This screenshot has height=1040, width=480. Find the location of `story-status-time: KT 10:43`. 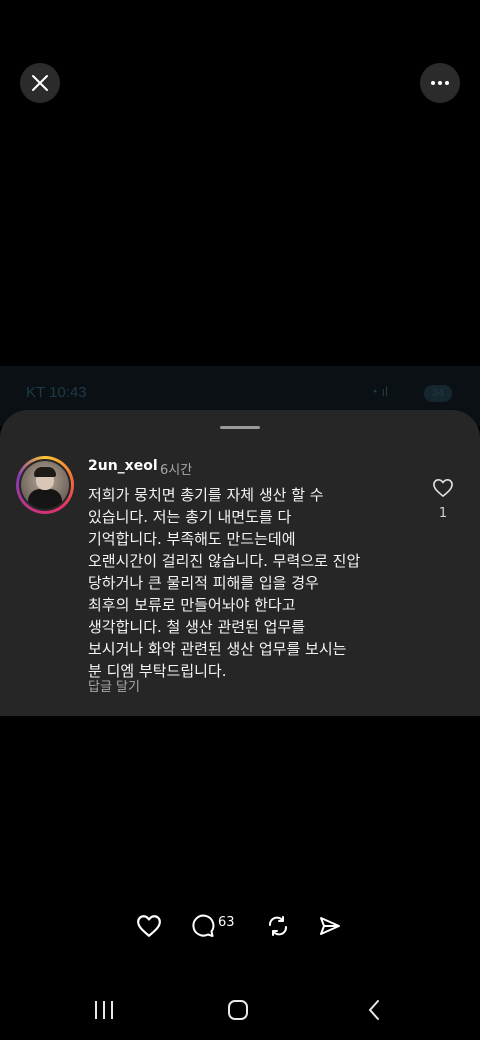

story-status-time: KT 10:43 is located at coordinates (56, 392).